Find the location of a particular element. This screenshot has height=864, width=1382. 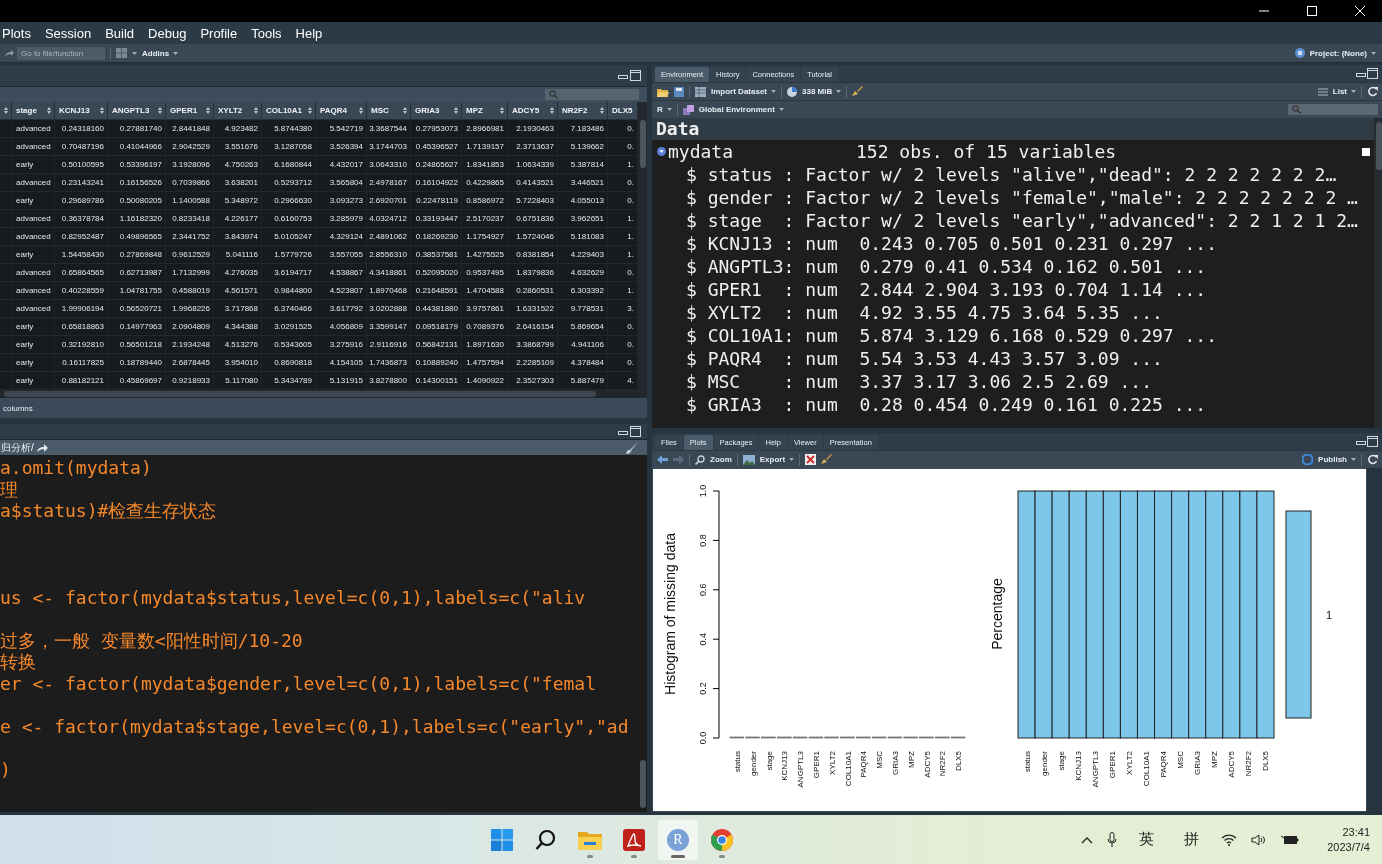

column-header: XYLT2 is located at coordinates (238, 111).